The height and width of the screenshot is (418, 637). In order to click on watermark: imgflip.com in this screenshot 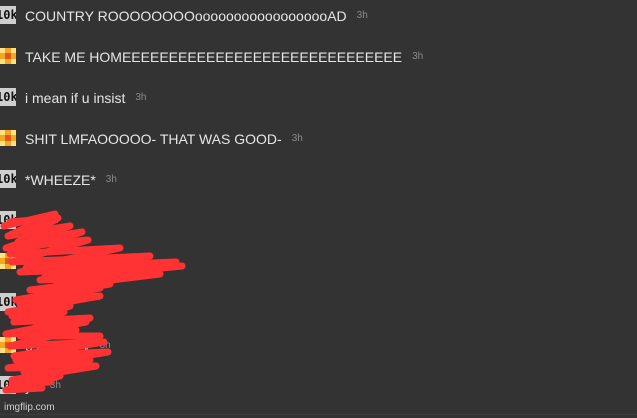, I will do `click(29, 407)`.